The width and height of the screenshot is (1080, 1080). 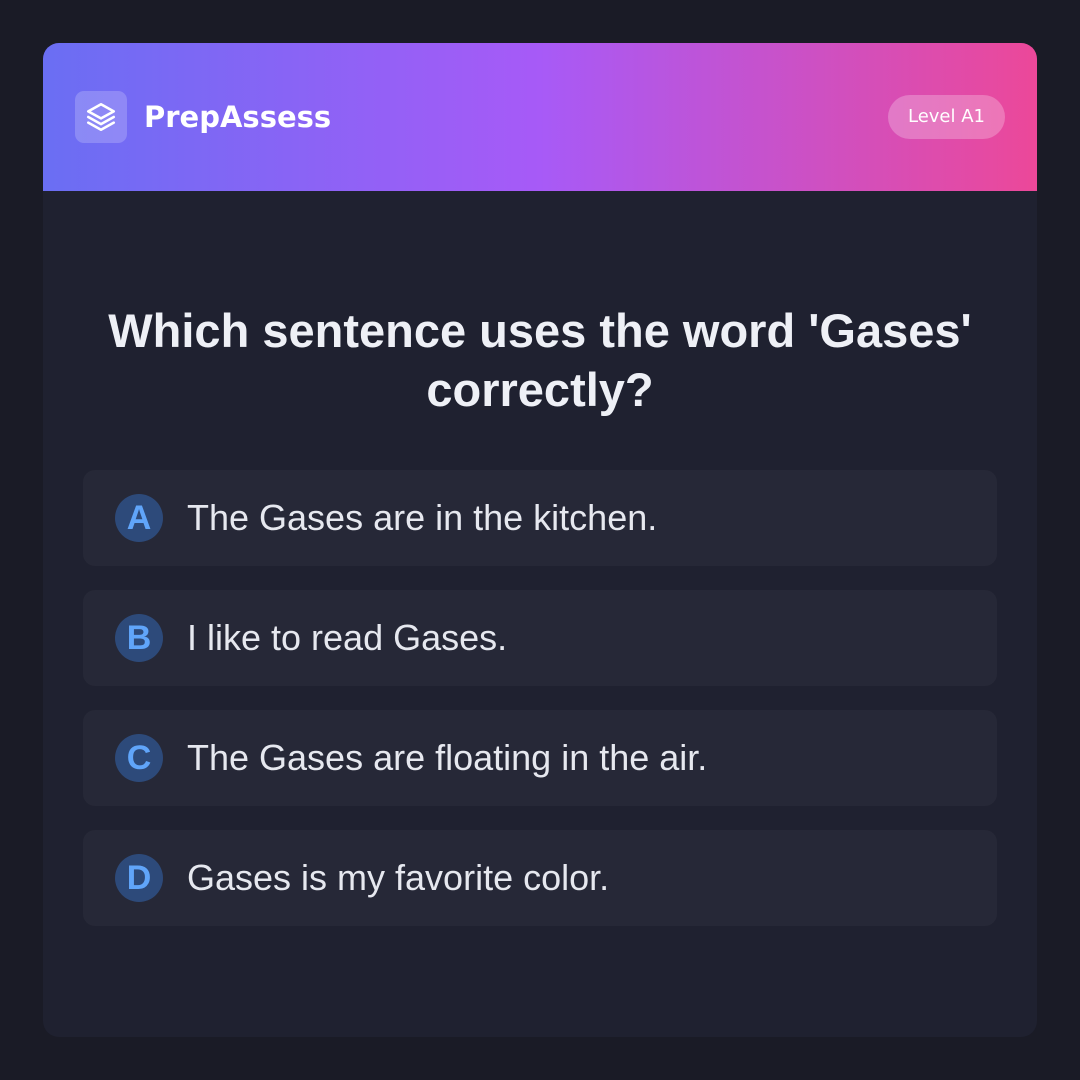 I want to click on level-badge: Level A1, so click(x=946, y=117).